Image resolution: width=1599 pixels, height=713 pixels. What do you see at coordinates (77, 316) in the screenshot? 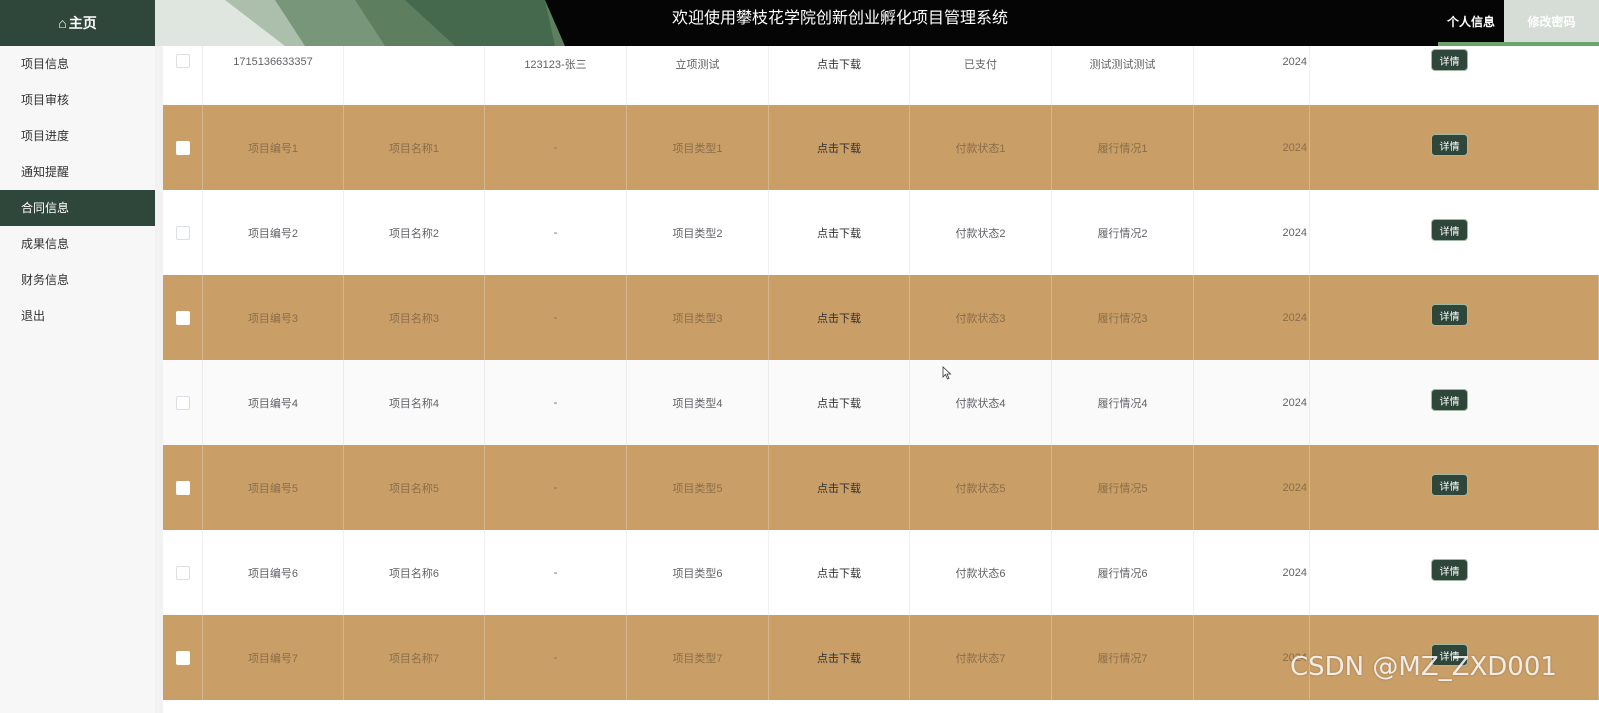
I see `sidebar-item-logout: 退出` at bounding box center [77, 316].